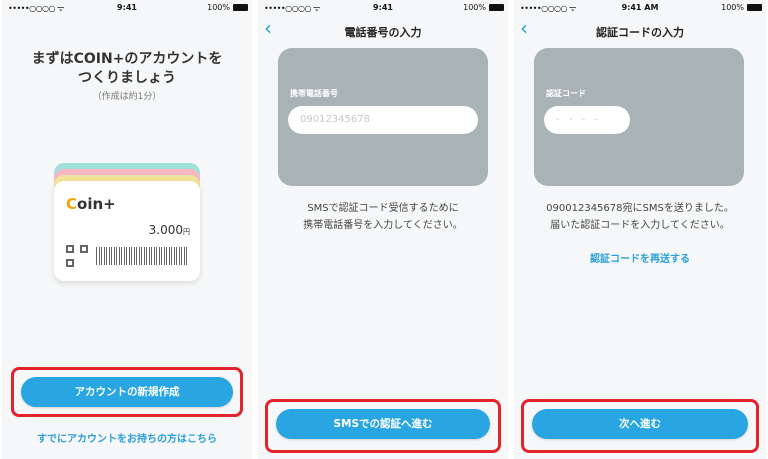  I want to click on qr-code-icon, so click(77, 256).